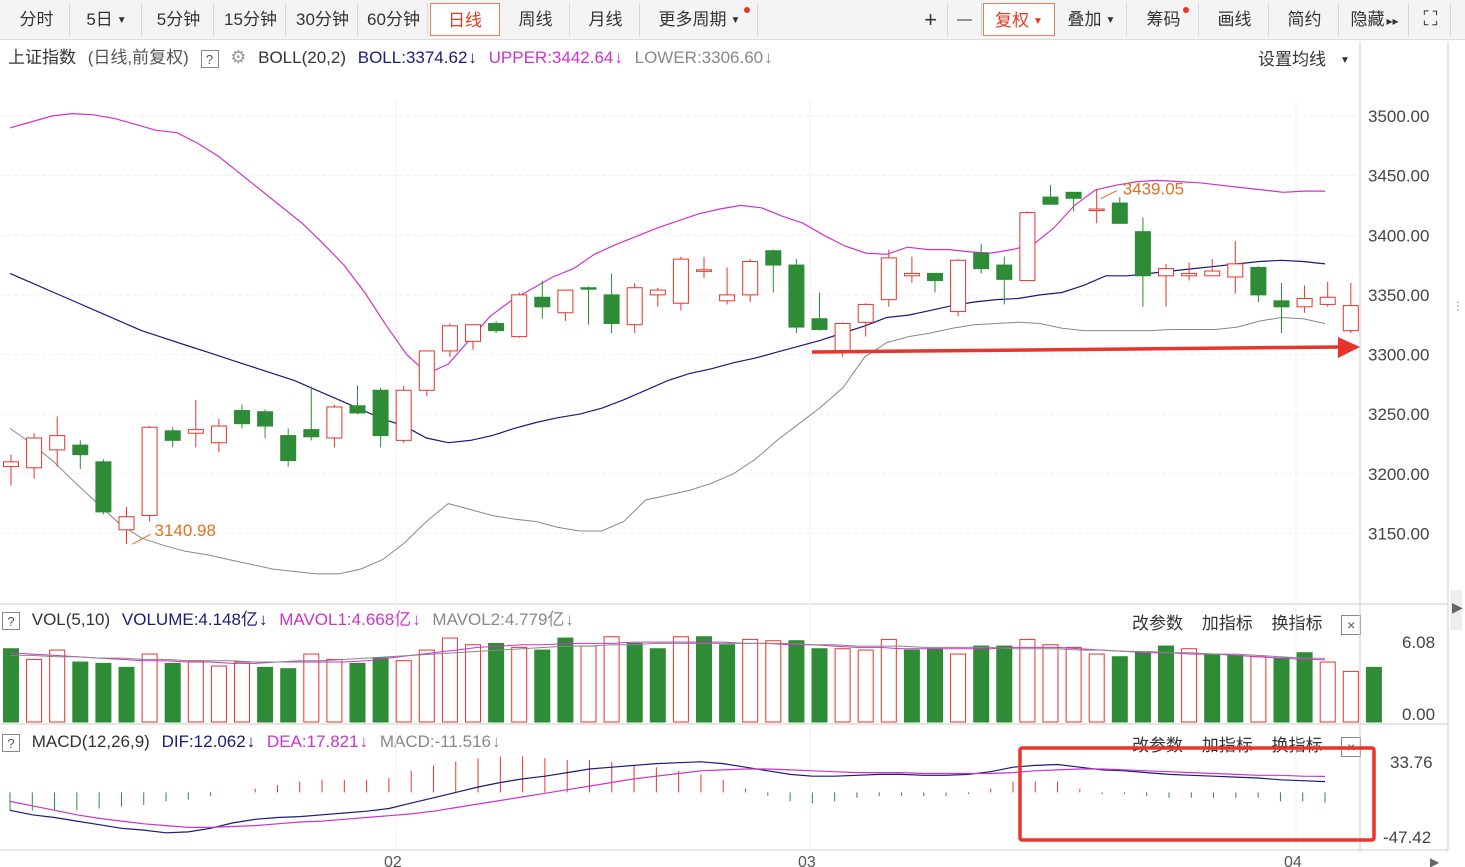 The image size is (1465, 867). I want to click on simple-button: 简约, so click(1305, 19).